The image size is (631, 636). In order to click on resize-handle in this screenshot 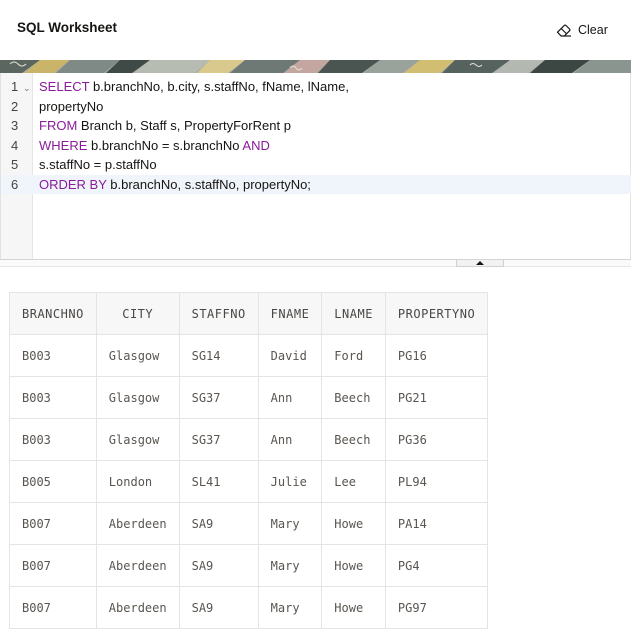, I will do `click(480, 263)`.